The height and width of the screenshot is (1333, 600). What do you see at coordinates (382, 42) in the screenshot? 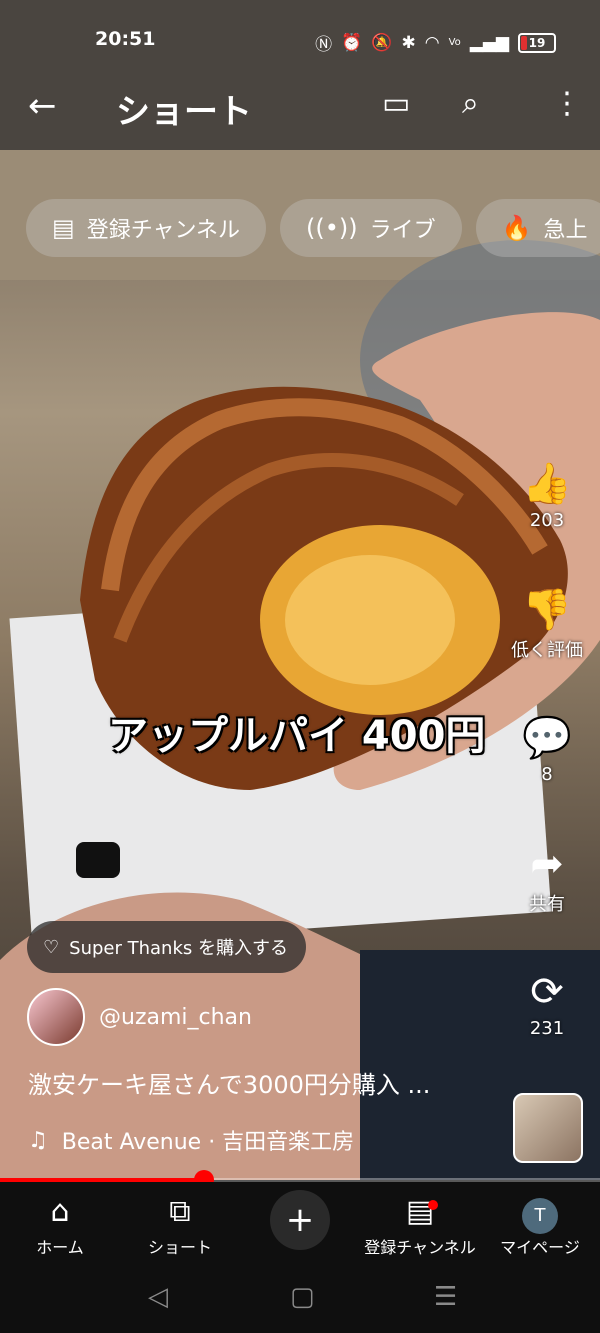
I see `mute-icon: 🔕` at bounding box center [382, 42].